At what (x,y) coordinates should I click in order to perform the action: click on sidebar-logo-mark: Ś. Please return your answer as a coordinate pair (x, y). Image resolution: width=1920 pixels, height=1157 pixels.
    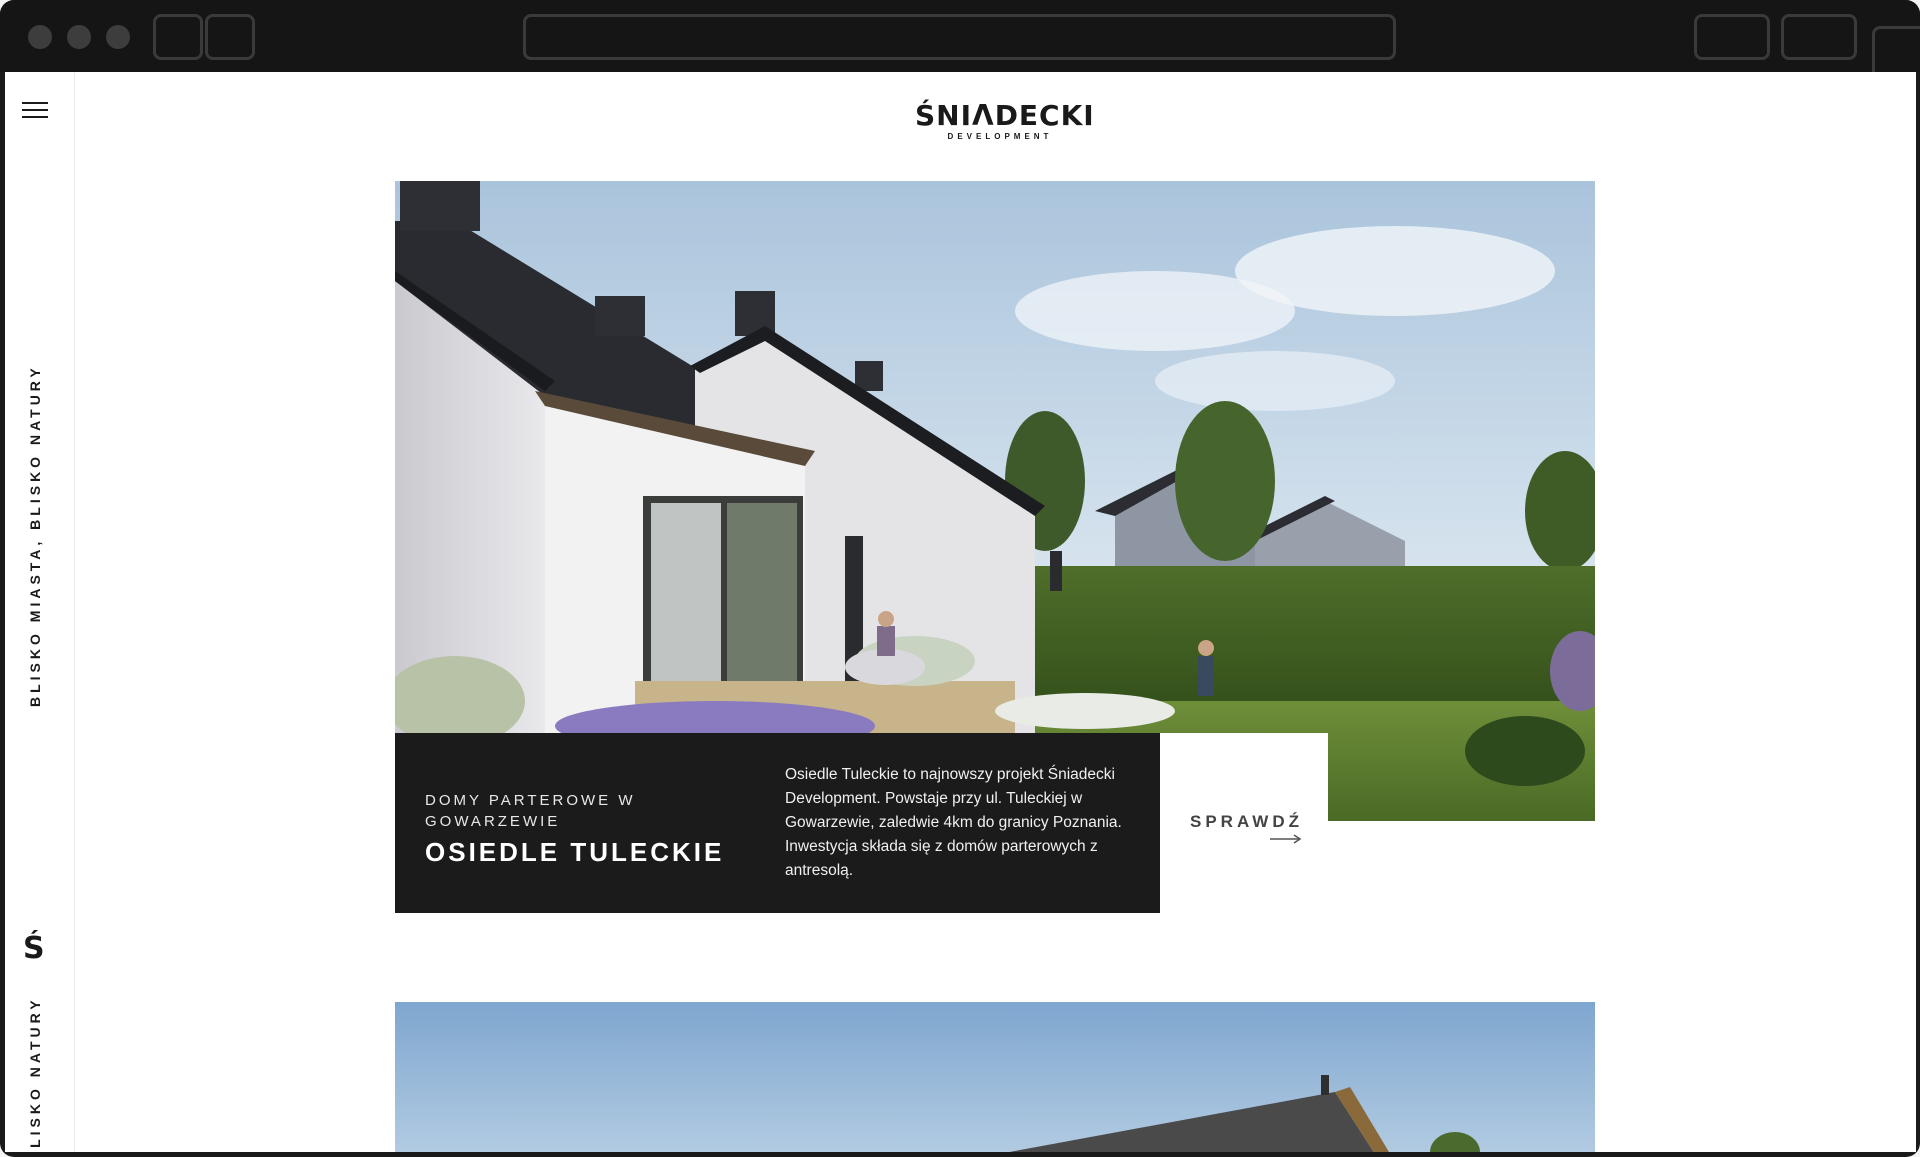
    Looking at the image, I should click on (34, 949).